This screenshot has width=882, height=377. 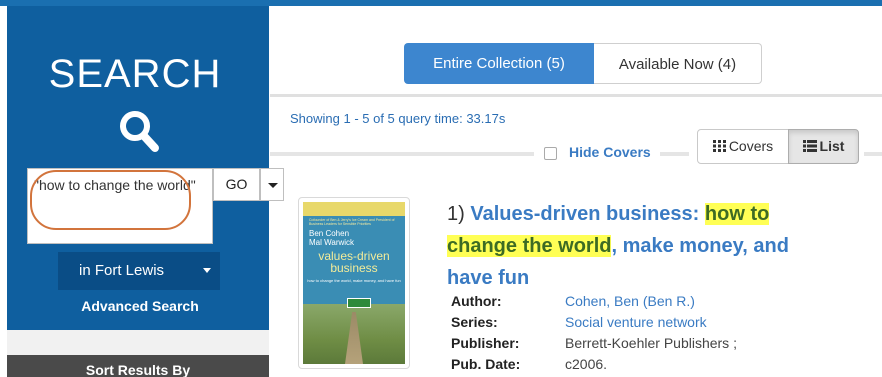 I want to click on list-label: List, so click(x=832, y=146).